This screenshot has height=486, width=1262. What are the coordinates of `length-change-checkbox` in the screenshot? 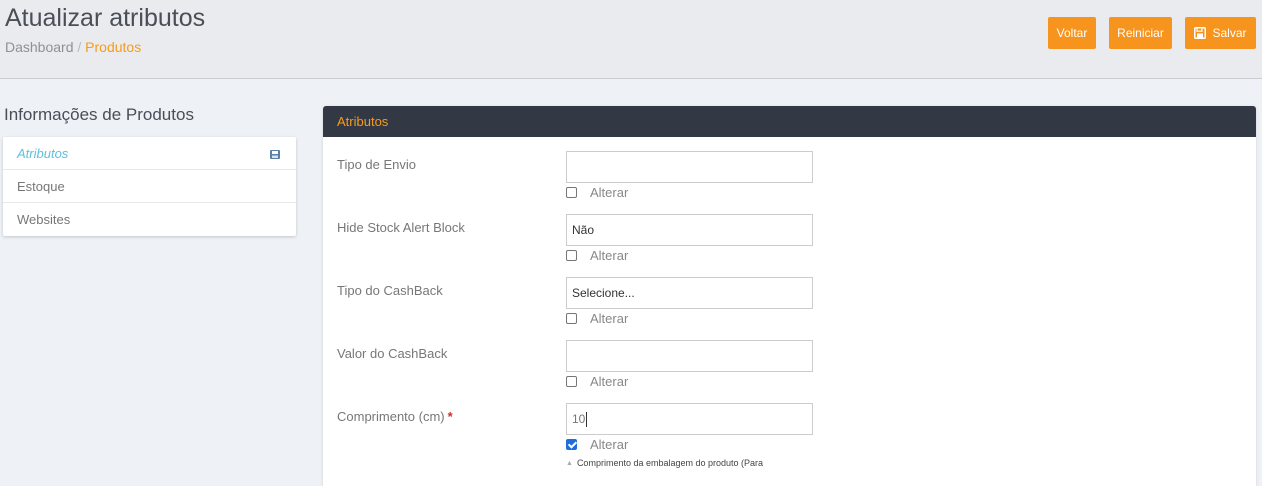 It's located at (571, 444).